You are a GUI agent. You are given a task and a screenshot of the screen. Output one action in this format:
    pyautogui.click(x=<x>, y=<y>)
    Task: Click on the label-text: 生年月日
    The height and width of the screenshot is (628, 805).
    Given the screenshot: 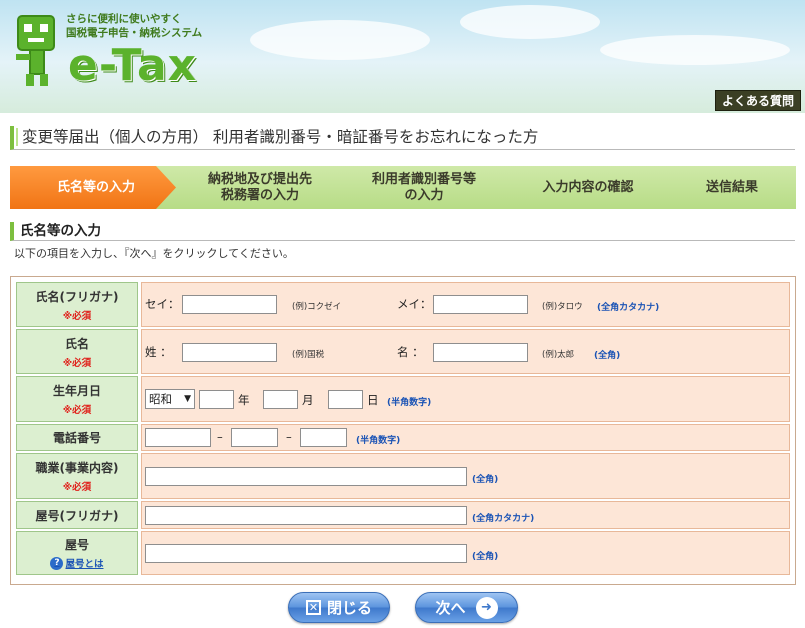 What is the action you would take?
    pyautogui.click(x=76, y=391)
    